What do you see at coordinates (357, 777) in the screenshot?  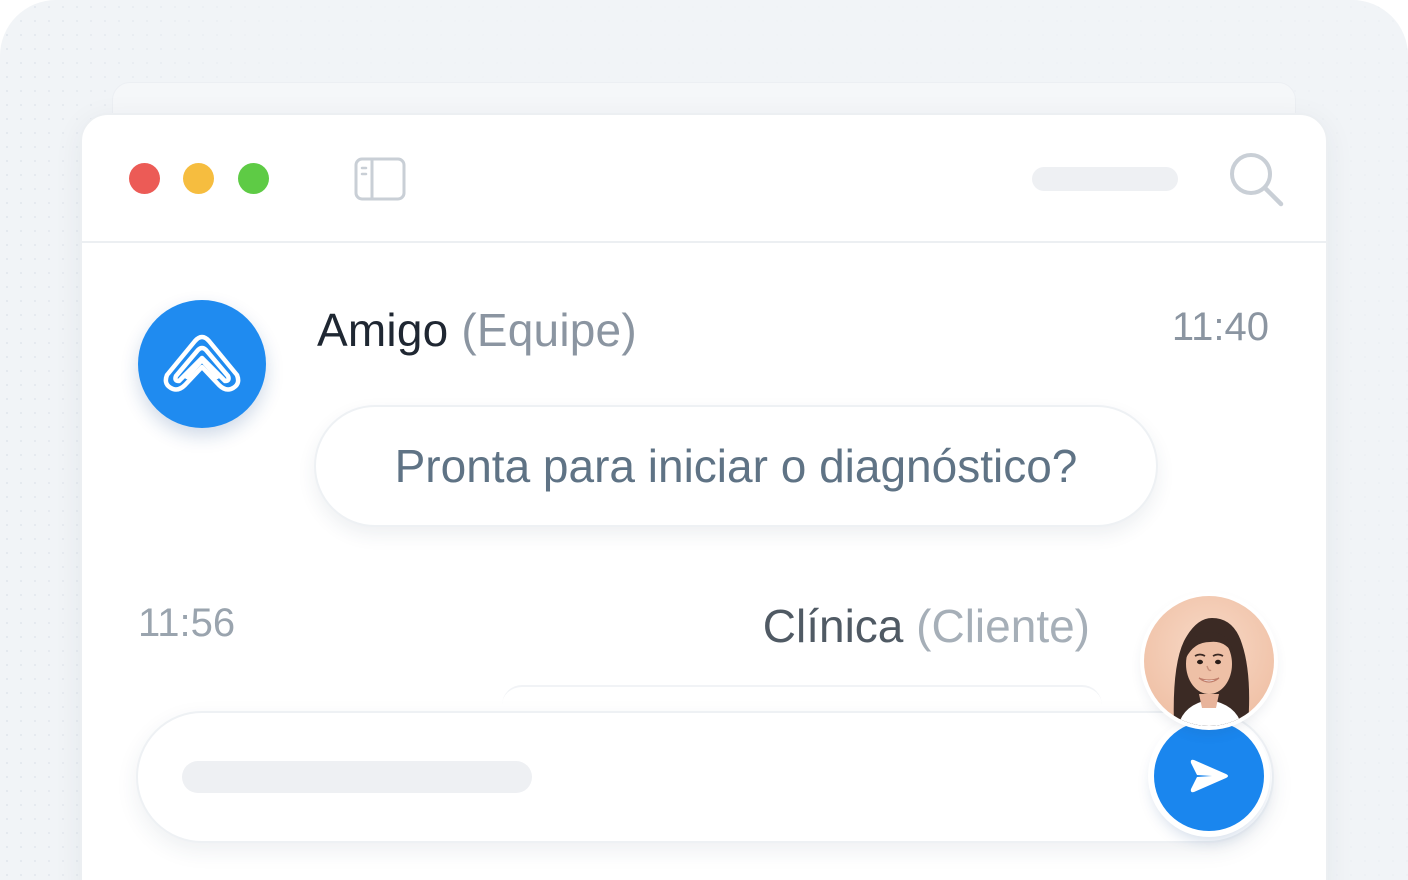 I see `message-input` at bounding box center [357, 777].